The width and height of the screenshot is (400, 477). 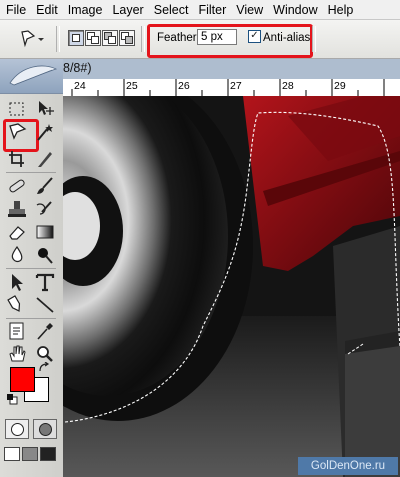 What do you see at coordinates (348, 466) in the screenshot?
I see `watermark-badge: GolDenOne.ru` at bounding box center [348, 466].